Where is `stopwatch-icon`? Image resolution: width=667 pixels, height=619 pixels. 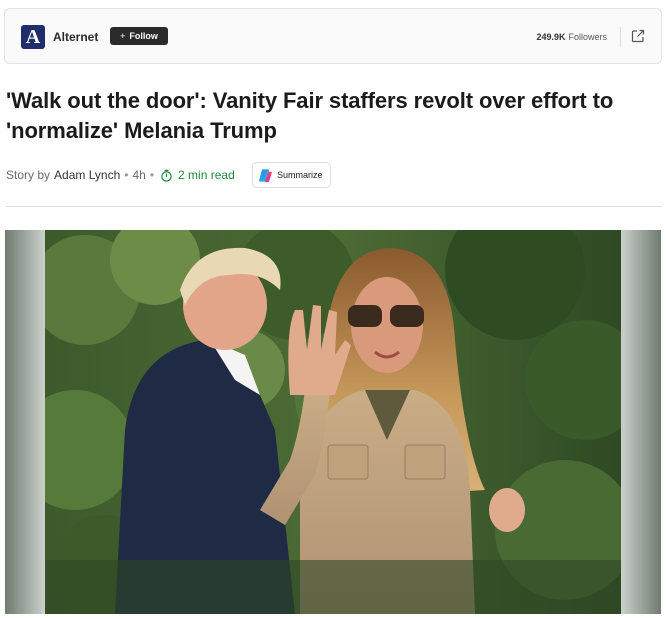 stopwatch-icon is located at coordinates (166, 175).